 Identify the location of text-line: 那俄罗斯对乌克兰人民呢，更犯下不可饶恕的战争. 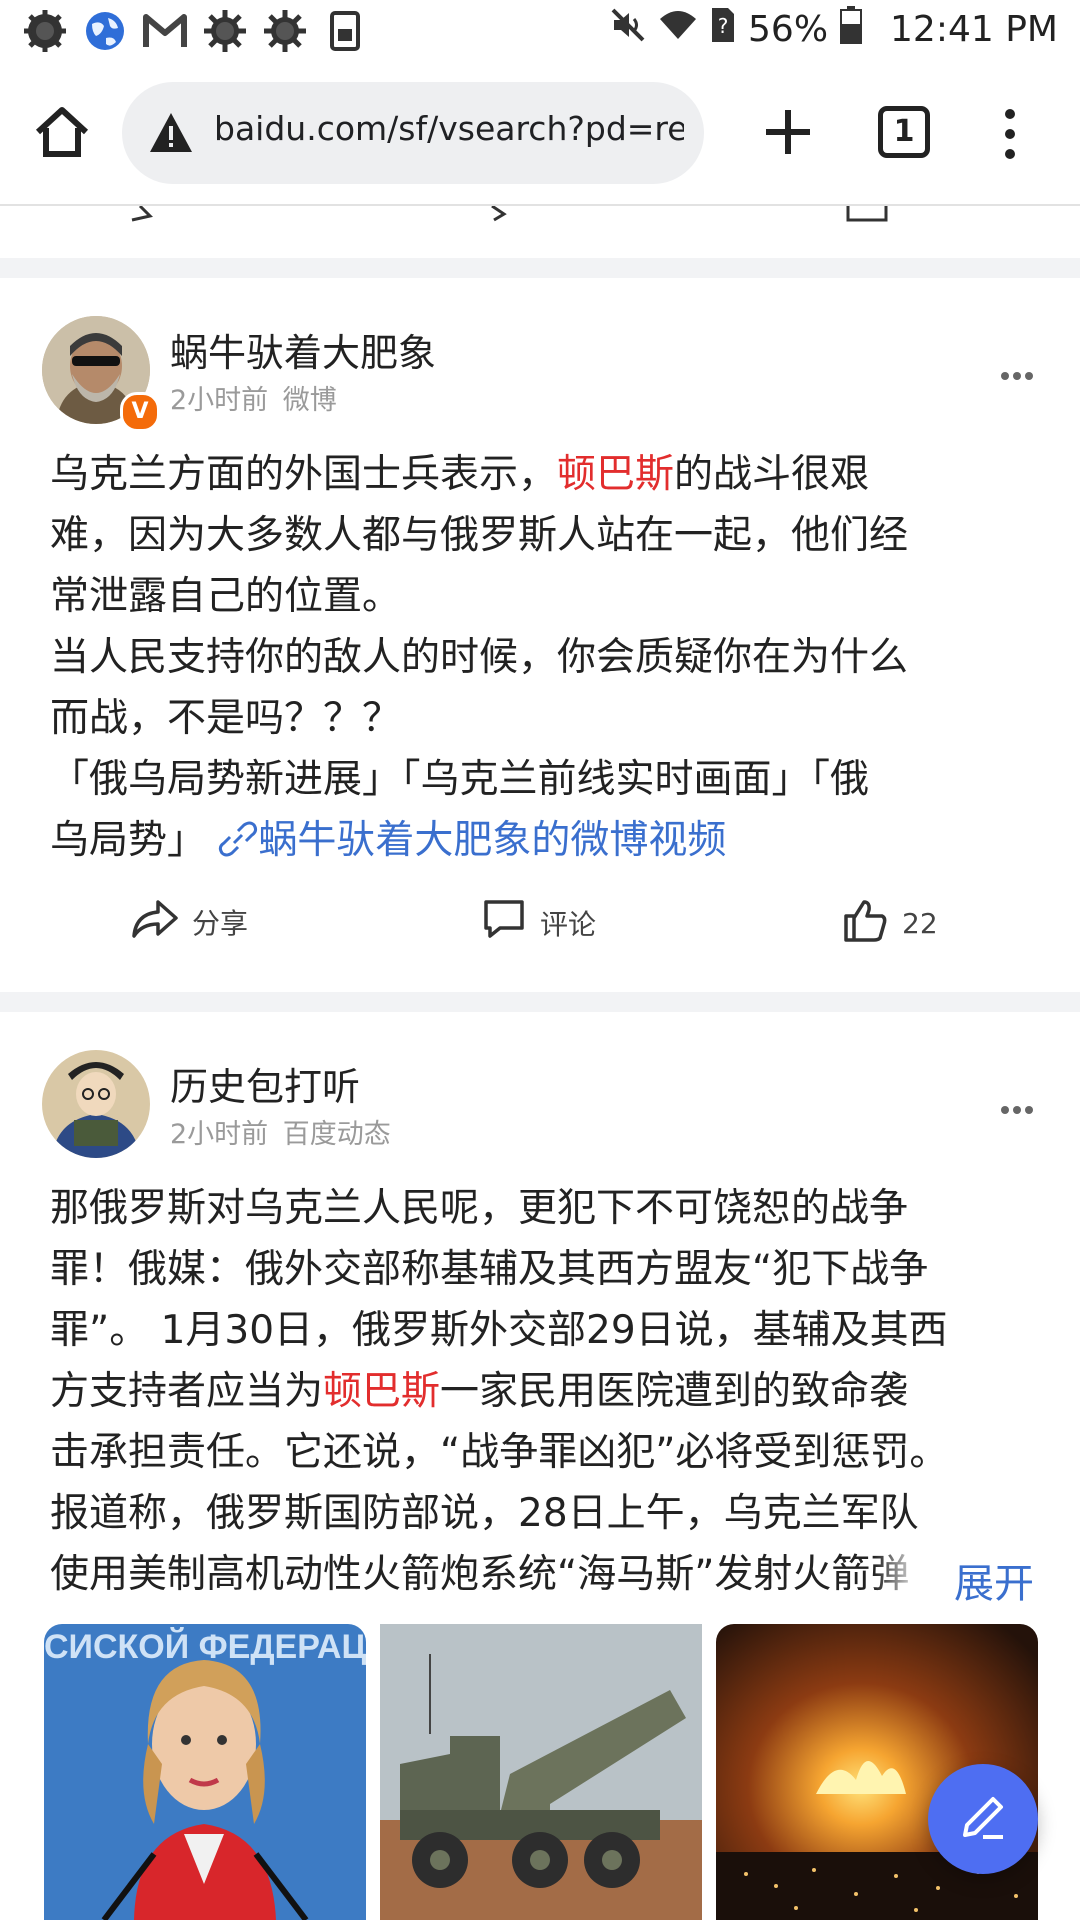
(479, 1208).